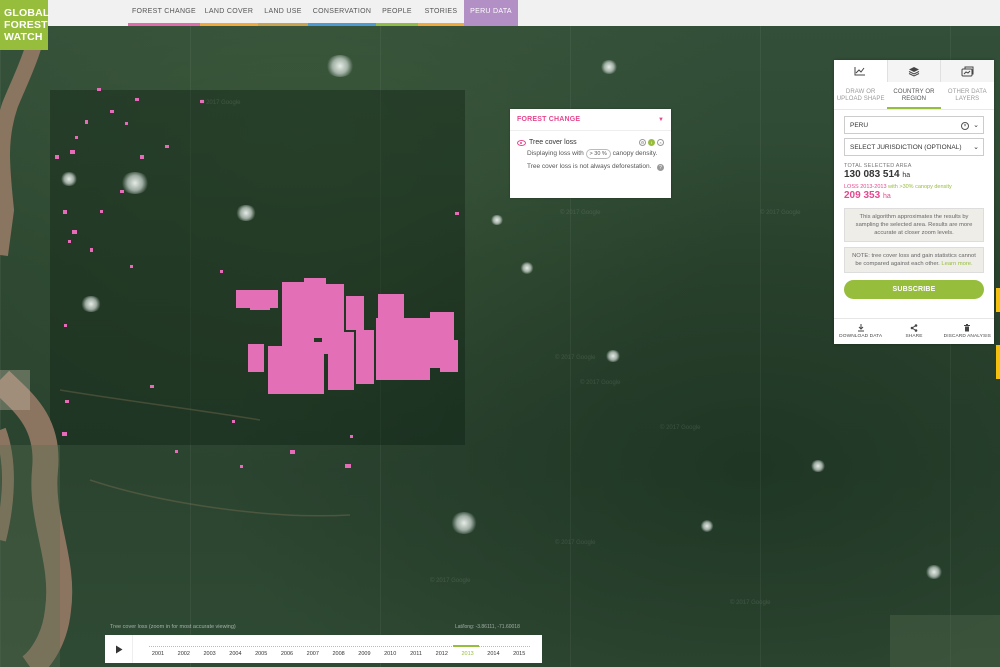 The image size is (1000, 667). Describe the element at coordinates (914, 125) in the screenshot. I see `country-select: PERU × ⌄` at that location.